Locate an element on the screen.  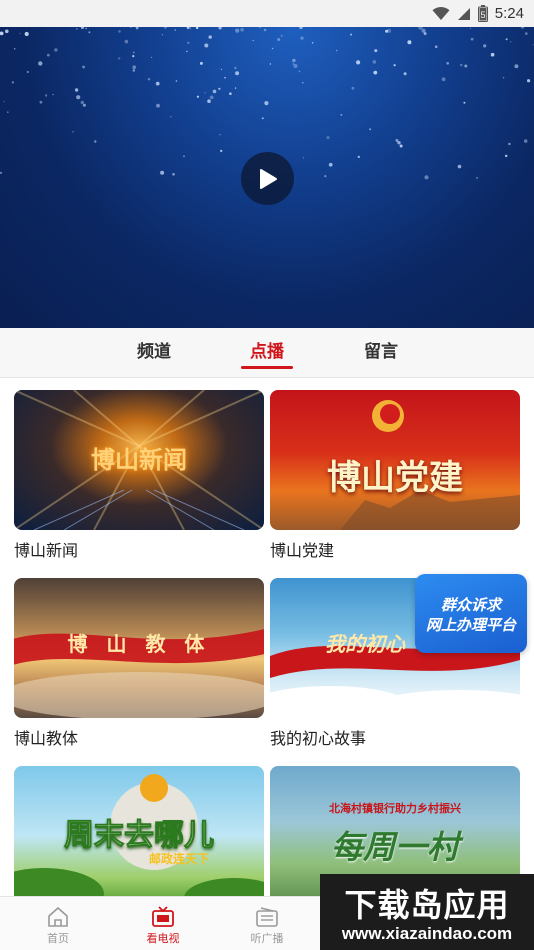
play-button is located at coordinates (267, 178).